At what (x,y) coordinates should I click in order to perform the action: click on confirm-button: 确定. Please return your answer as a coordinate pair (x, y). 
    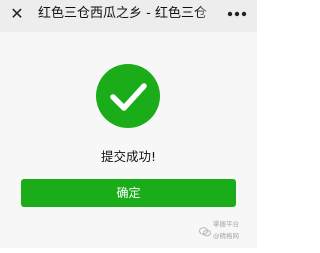
    Looking at the image, I should click on (128, 193).